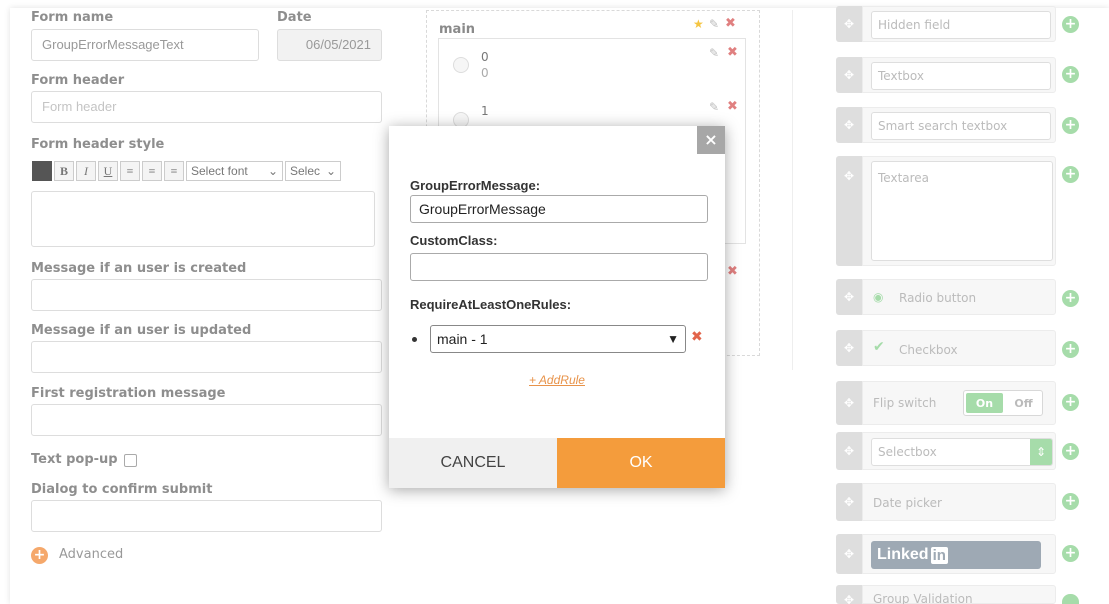 The width and height of the screenshot is (1109, 604). Describe the element at coordinates (697, 337) in the screenshot. I see `remove-rule-icon: ✖` at that location.